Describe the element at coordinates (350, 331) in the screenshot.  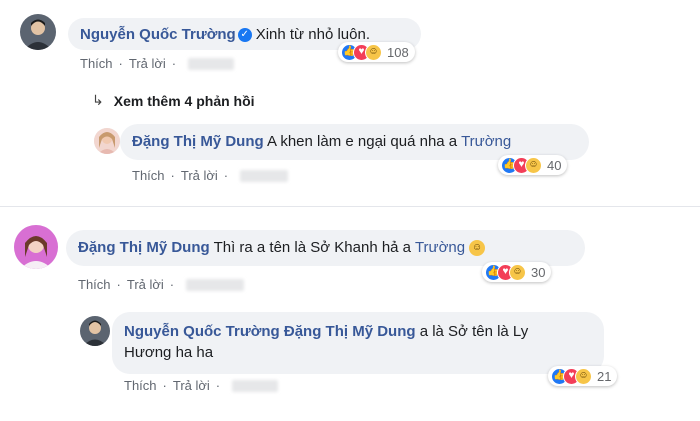
I see `mention-link: Đặng Thị Mỹ Dung` at that location.